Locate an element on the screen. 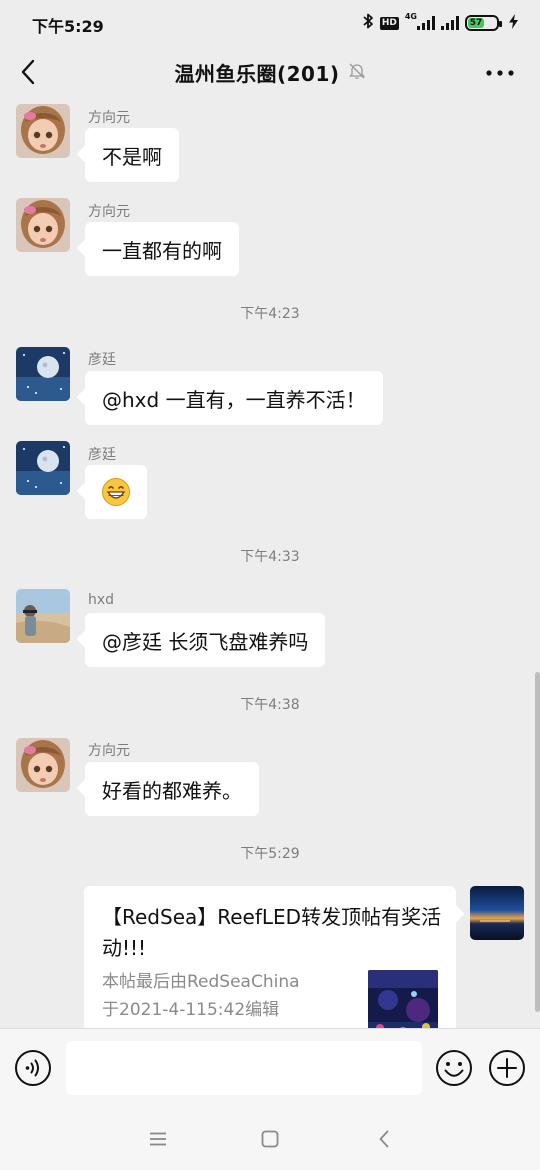 This screenshot has height=1170, width=540. back-nav-icon is located at coordinates (384, 1139).